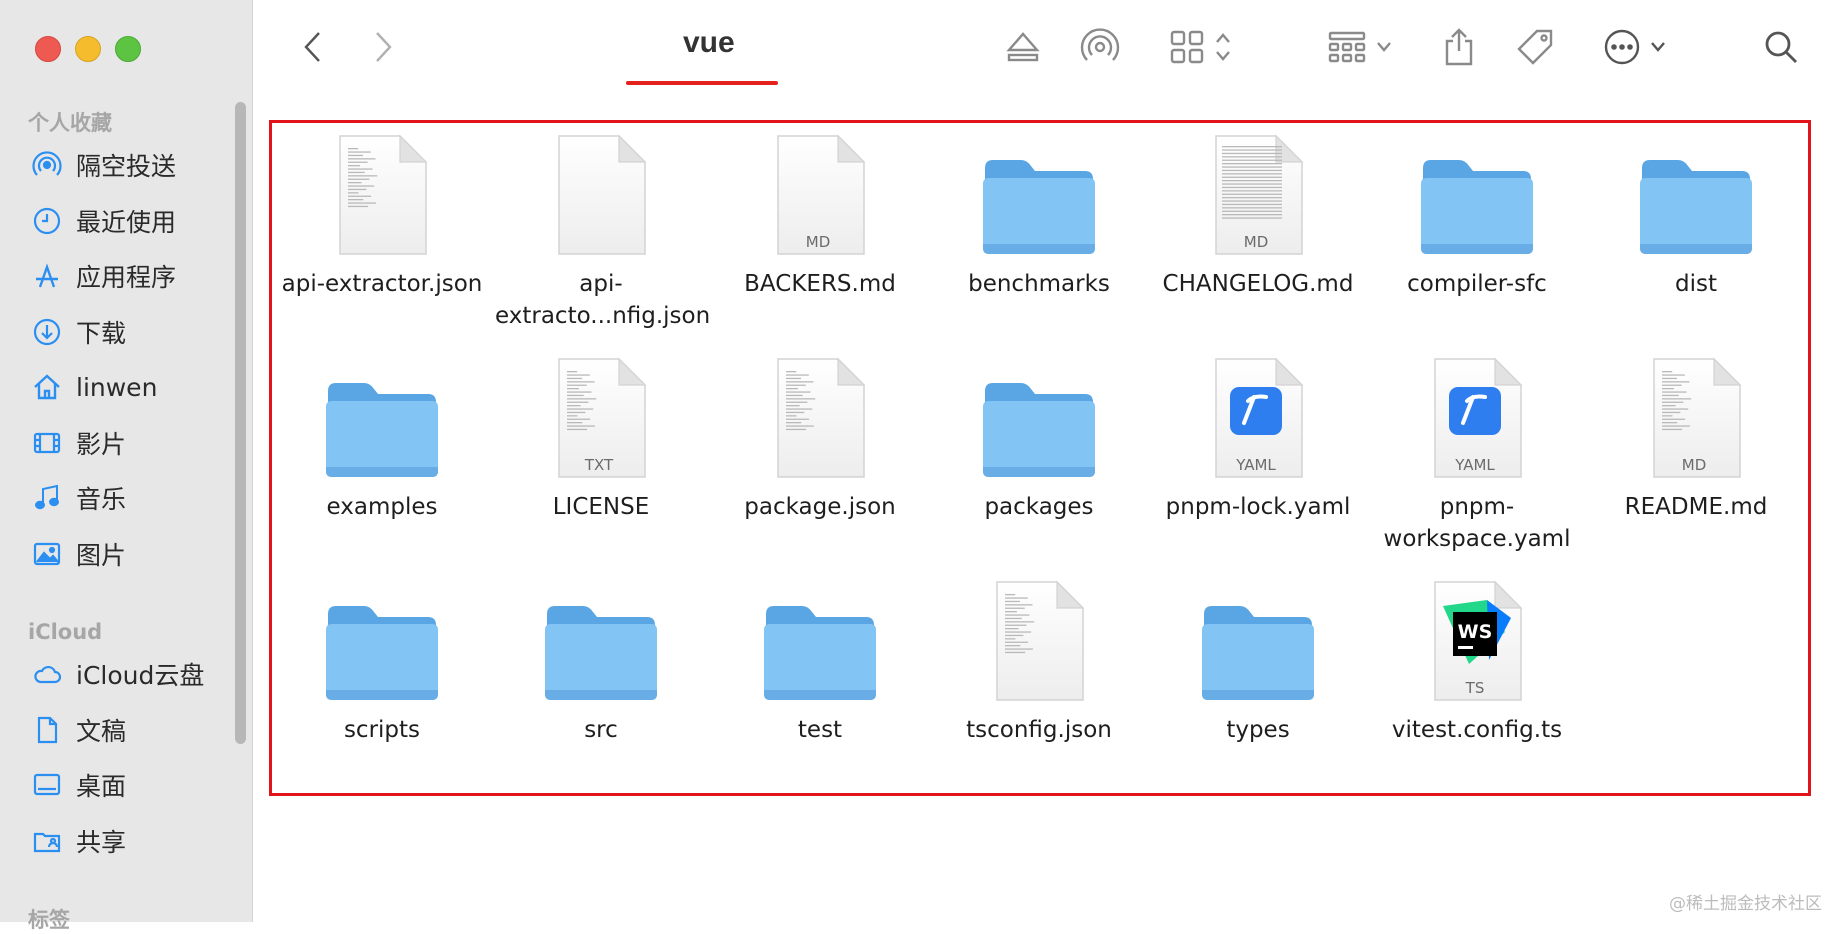 The width and height of the screenshot is (1834, 934). What do you see at coordinates (48, 49) in the screenshot?
I see `close-window-button` at bounding box center [48, 49].